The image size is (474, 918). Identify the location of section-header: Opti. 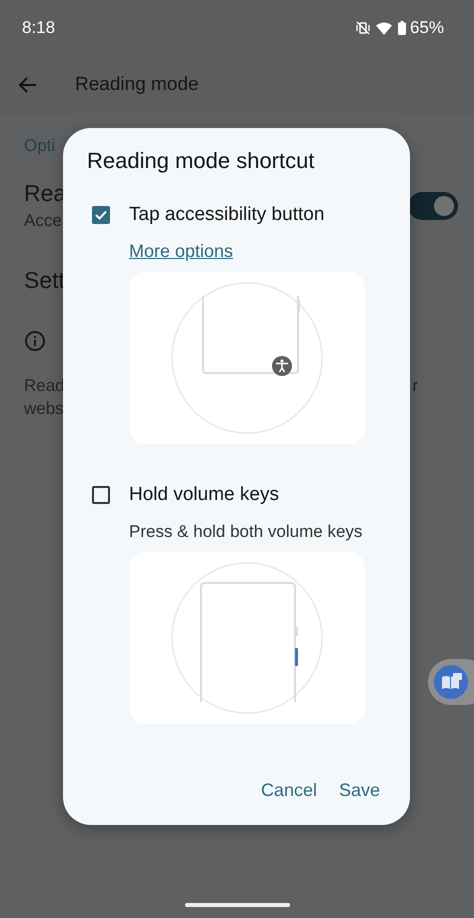
(40, 146).